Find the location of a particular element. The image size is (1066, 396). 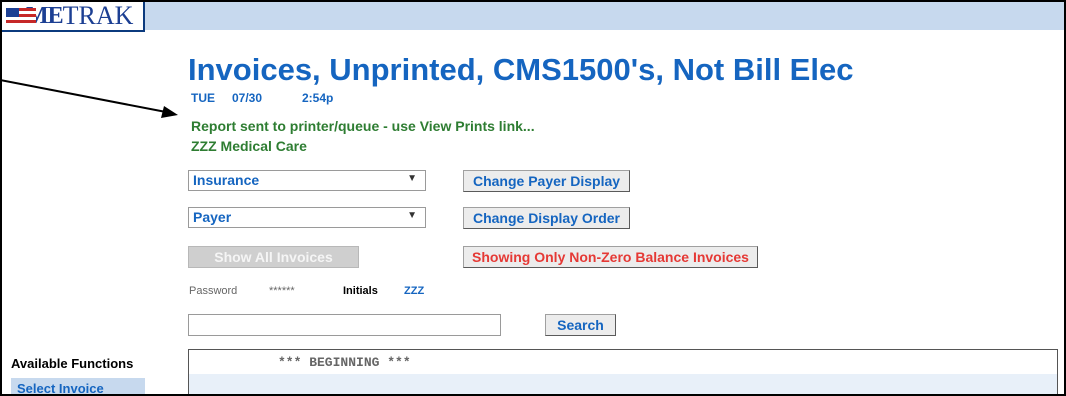

payer-type-select-value: Insurance is located at coordinates (226, 180).